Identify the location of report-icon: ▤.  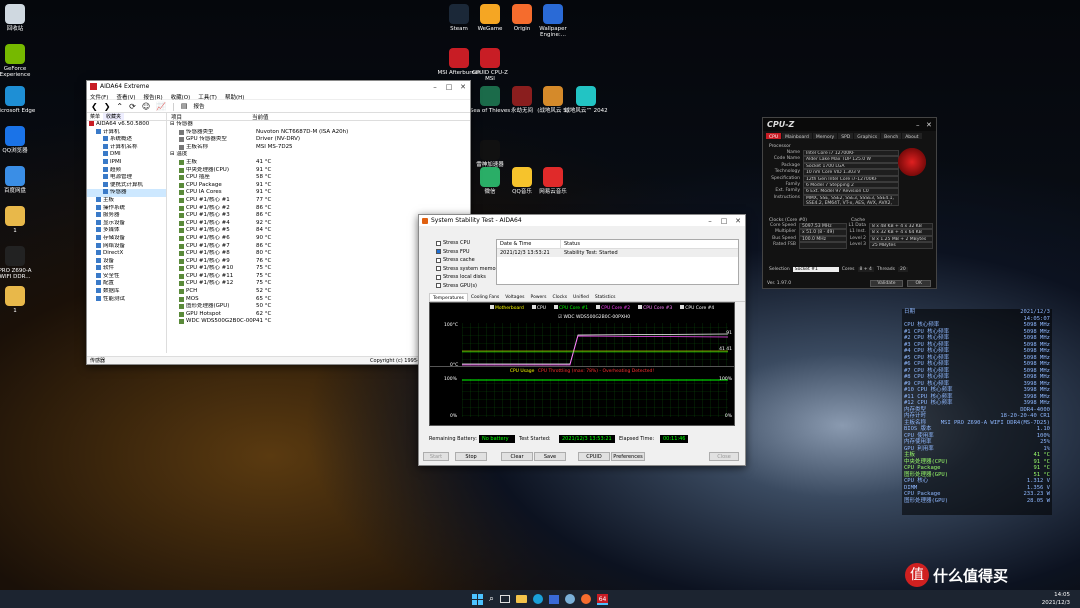
(184, 106).